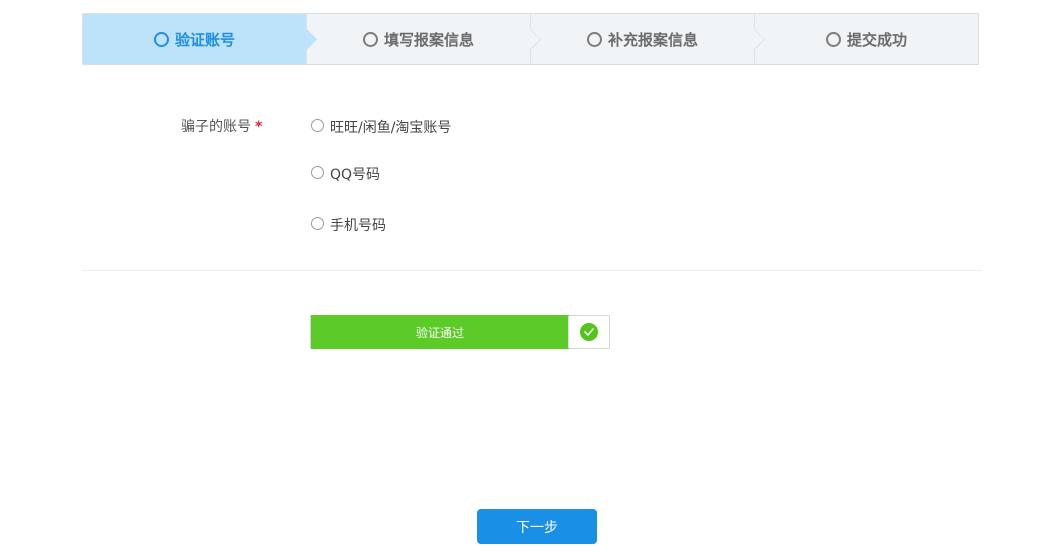  I want to click on next-step-button: 下一步, so click(537, 526).